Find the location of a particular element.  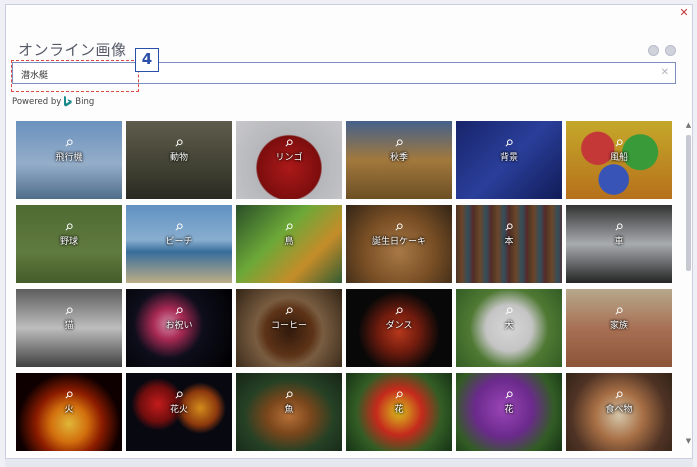

powered-by-bing: Powered by Bing is located at coordinates (53, 101).